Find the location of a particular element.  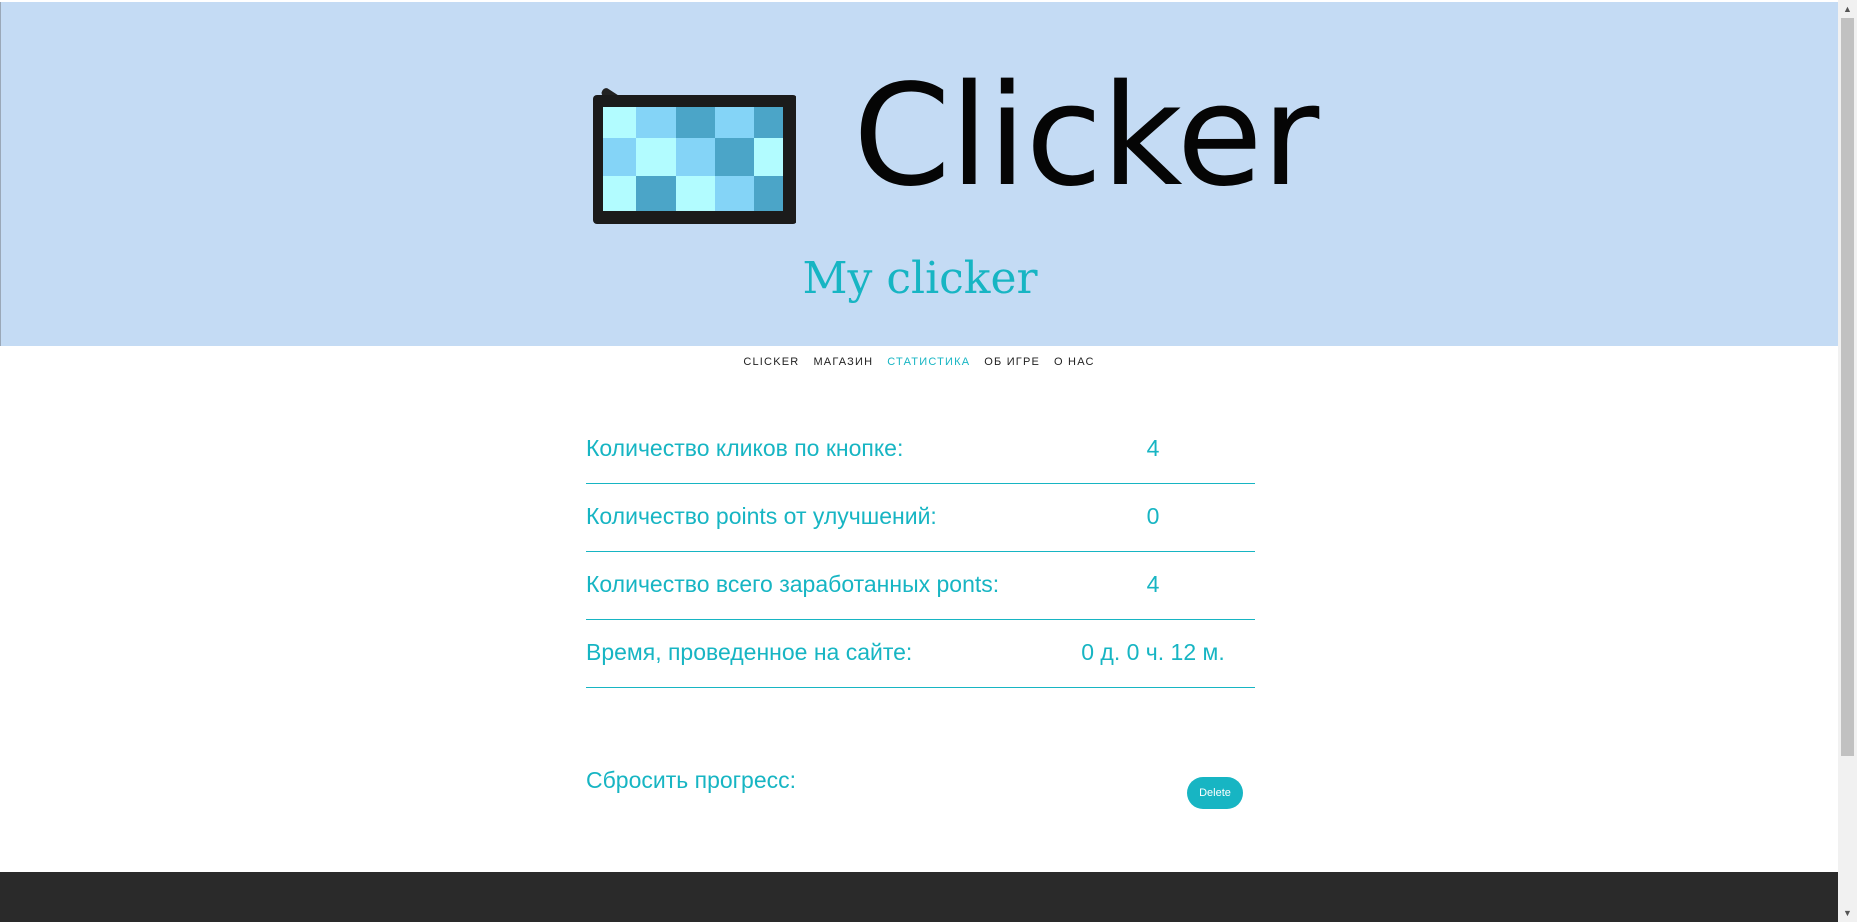

delete-button: Delete is located at coordinates (1215, 793).